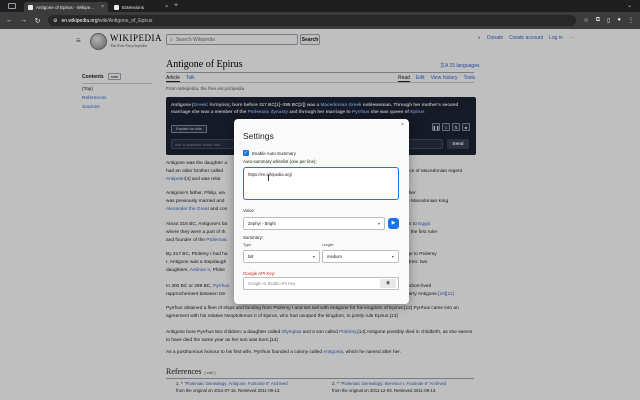 This screenshot has height=400, width=640. What do you see at coordinates (23, 20) in the screenshot?
I see `forward-button: →` at bounding box center [23, 20].